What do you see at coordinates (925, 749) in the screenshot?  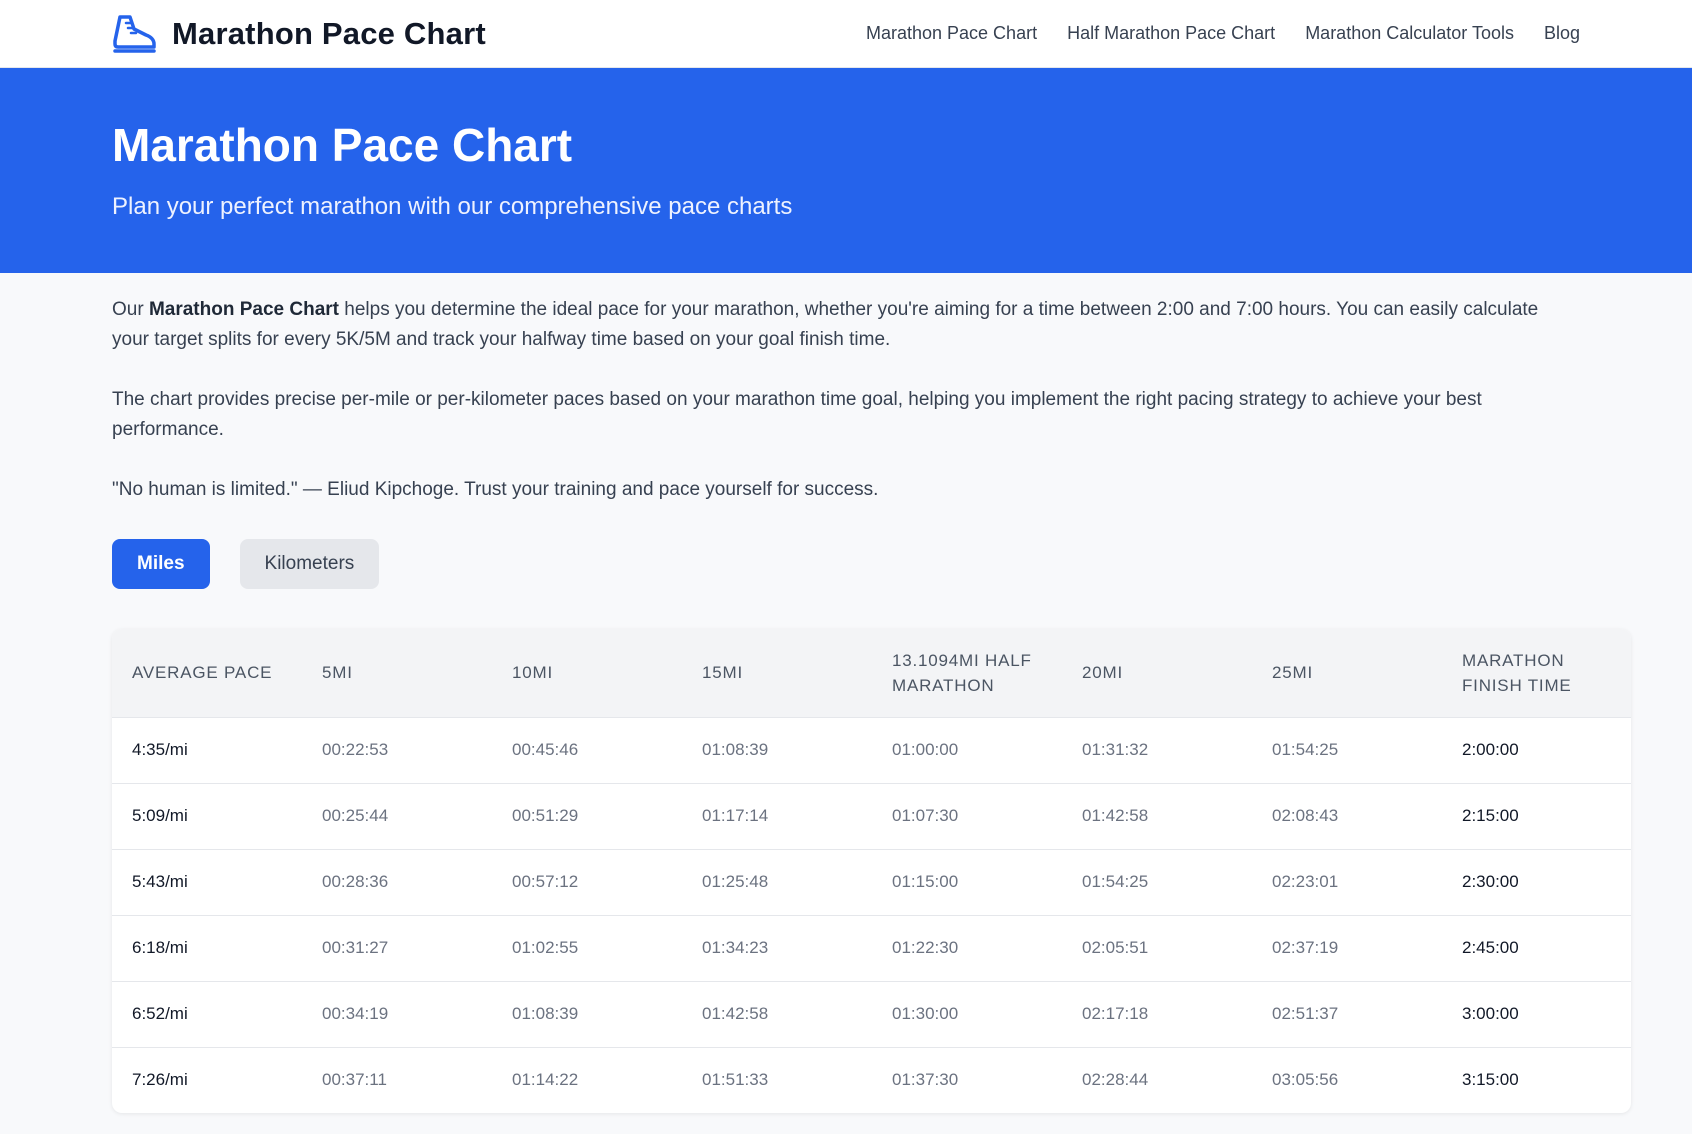 I see `cell-split-half-marathon: 01:00:00` at bounding box center [925, 749].